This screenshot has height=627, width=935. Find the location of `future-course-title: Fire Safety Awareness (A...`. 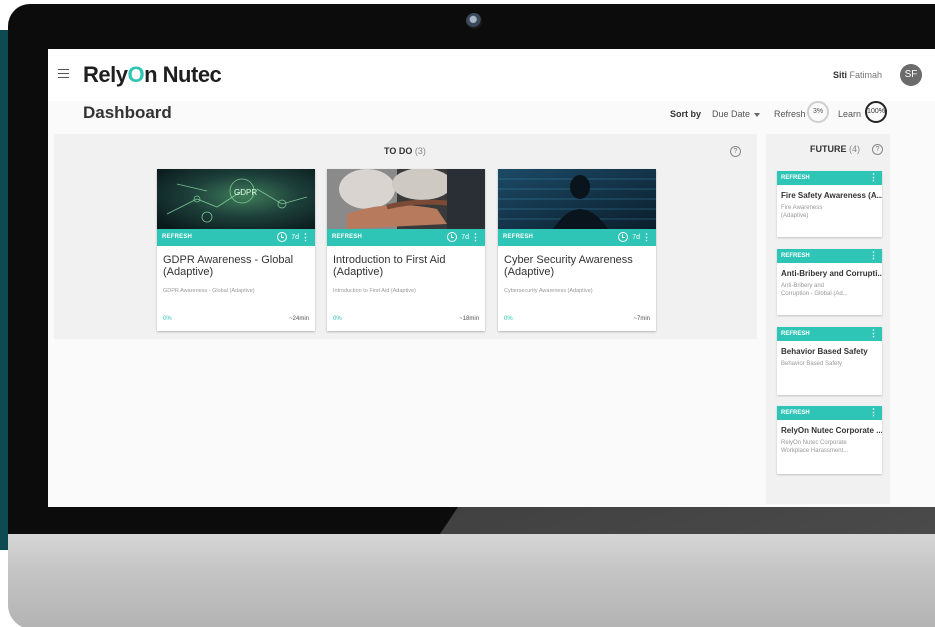

future-course-title: Fire Safety Awareness (A... is located at coordinates (831, 195).